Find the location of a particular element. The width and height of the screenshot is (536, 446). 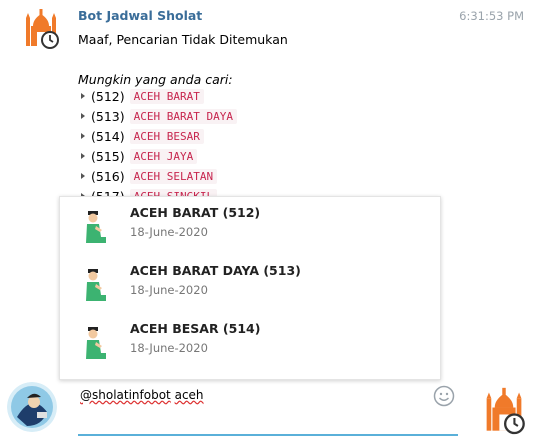

suggestion-name: ACEH SELATAN is located at coordinates (173, 176).